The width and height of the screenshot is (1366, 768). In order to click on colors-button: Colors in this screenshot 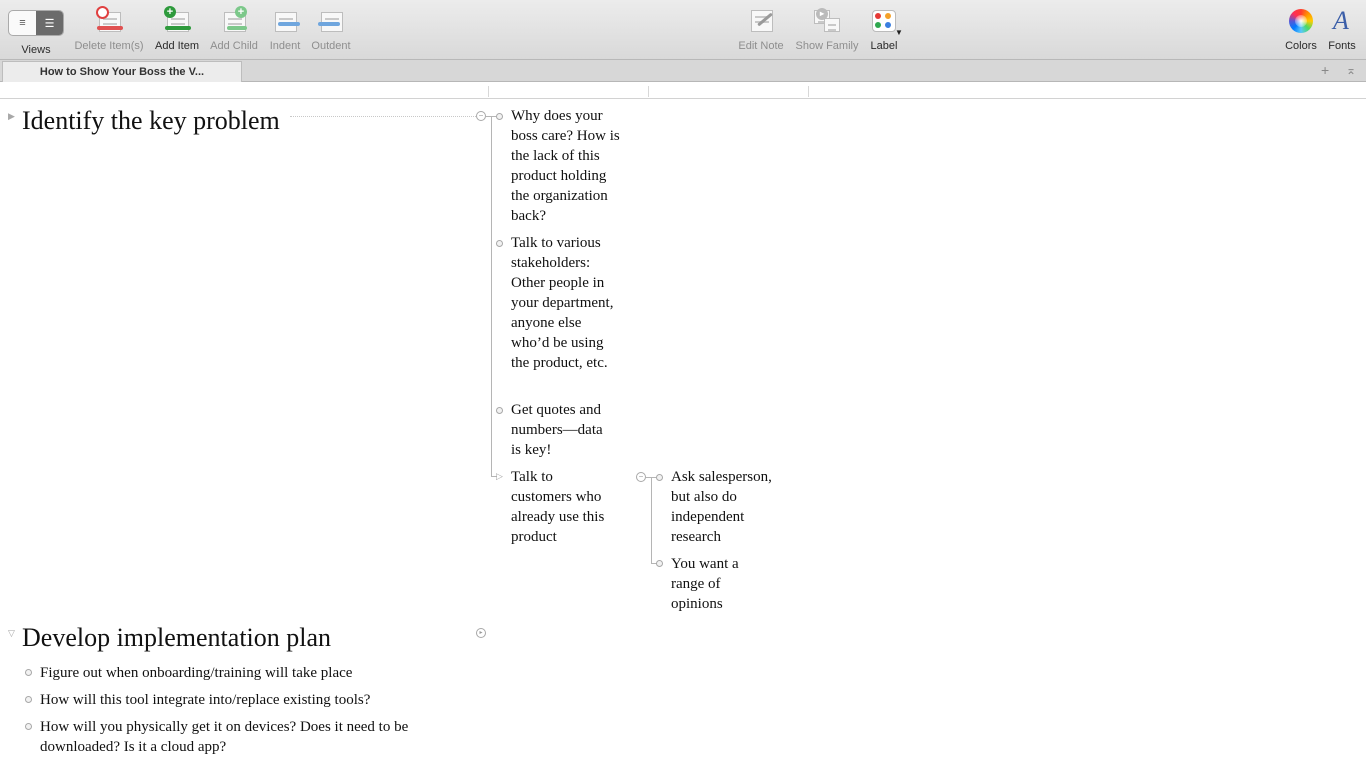, I will do `click(1301, 29)`.